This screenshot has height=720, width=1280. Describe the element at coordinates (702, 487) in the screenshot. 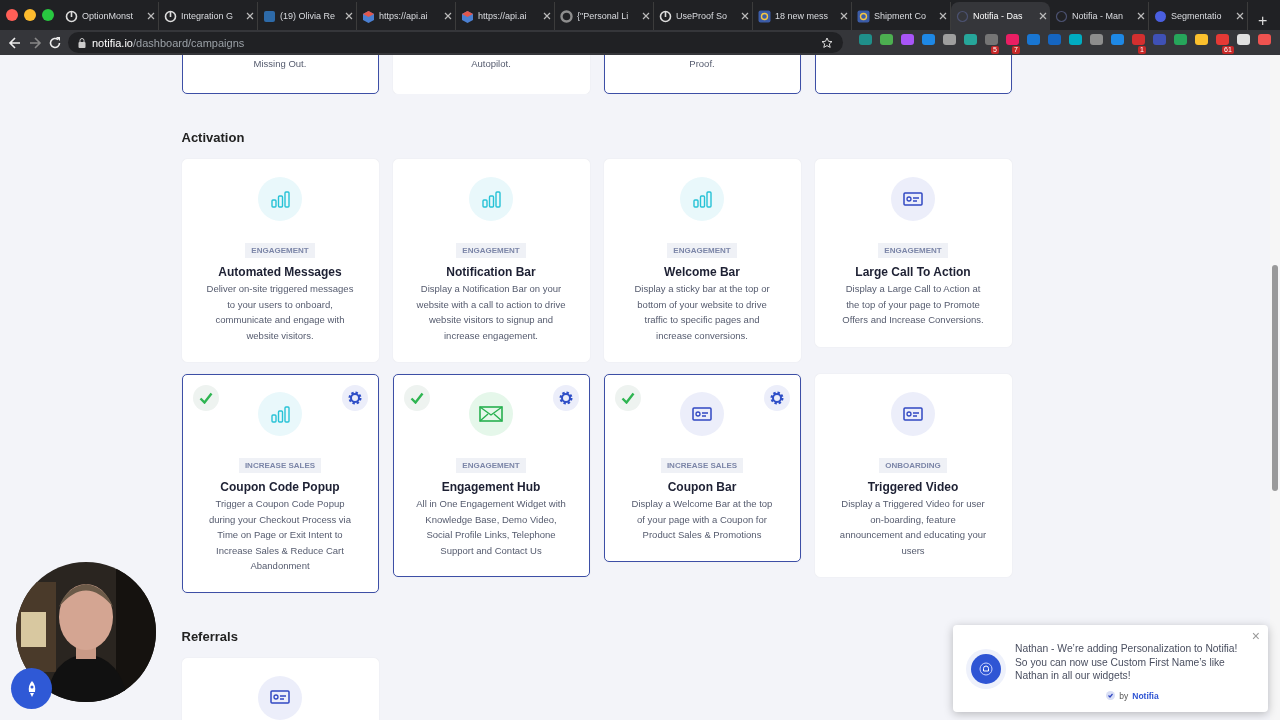

I see `card-title: Coupon Bar` at that location.